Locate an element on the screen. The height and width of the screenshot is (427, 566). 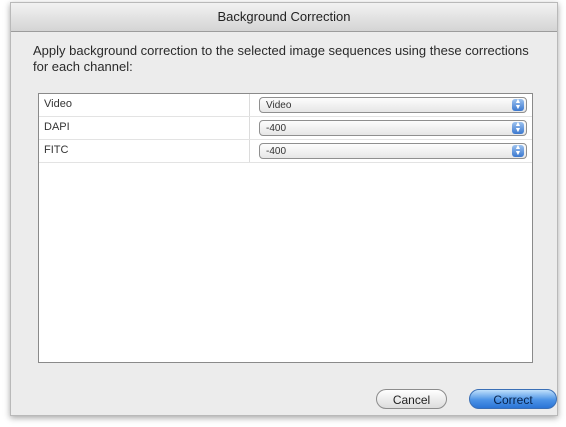
channel-label: FITC is located at coordinates (56, 150).